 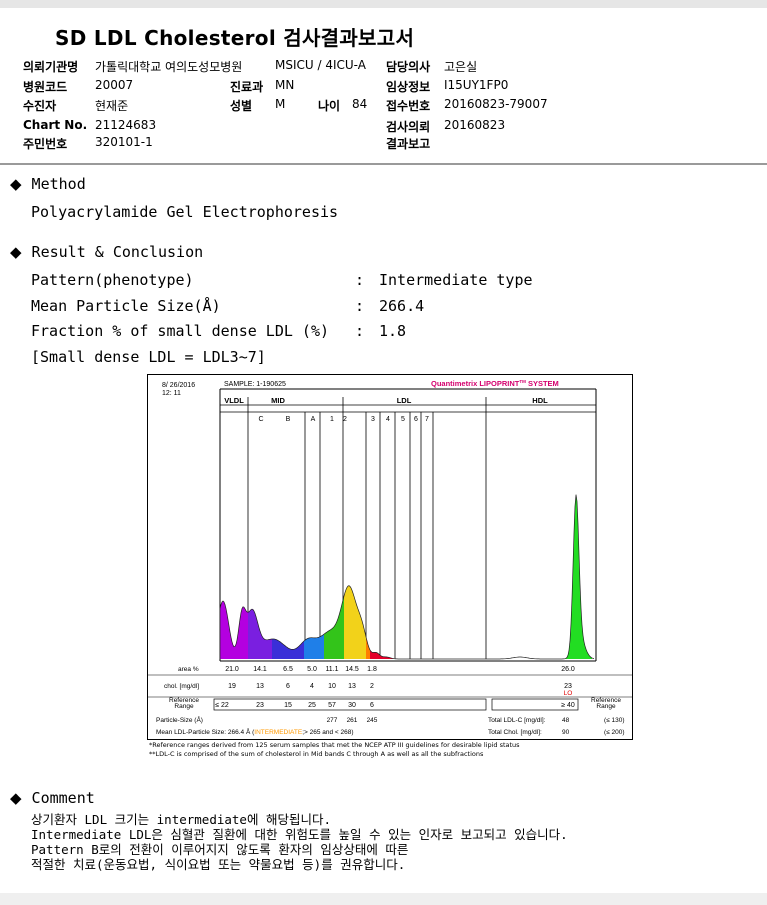 I want to click on comment-line-1: 상기환자 LDL 크기는 intermediate에 해당됩니다., so click(x=181, y=819).